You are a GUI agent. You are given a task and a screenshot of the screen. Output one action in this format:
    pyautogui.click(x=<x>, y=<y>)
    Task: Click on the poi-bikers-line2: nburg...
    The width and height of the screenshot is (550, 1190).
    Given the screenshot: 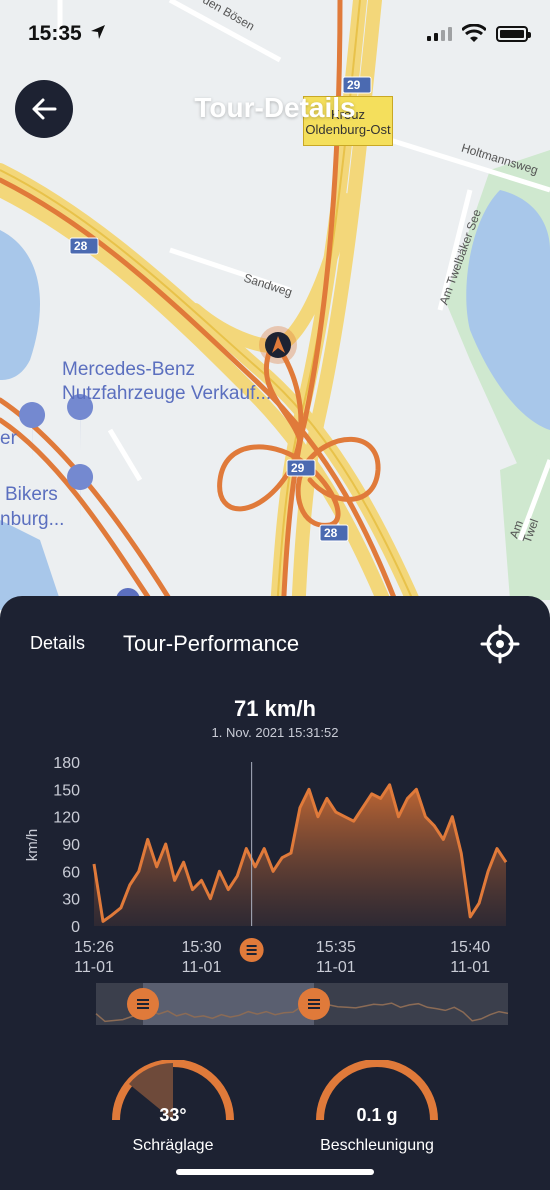 What is the action you would take?
    pyautogui.click(x=32, y=520)
    